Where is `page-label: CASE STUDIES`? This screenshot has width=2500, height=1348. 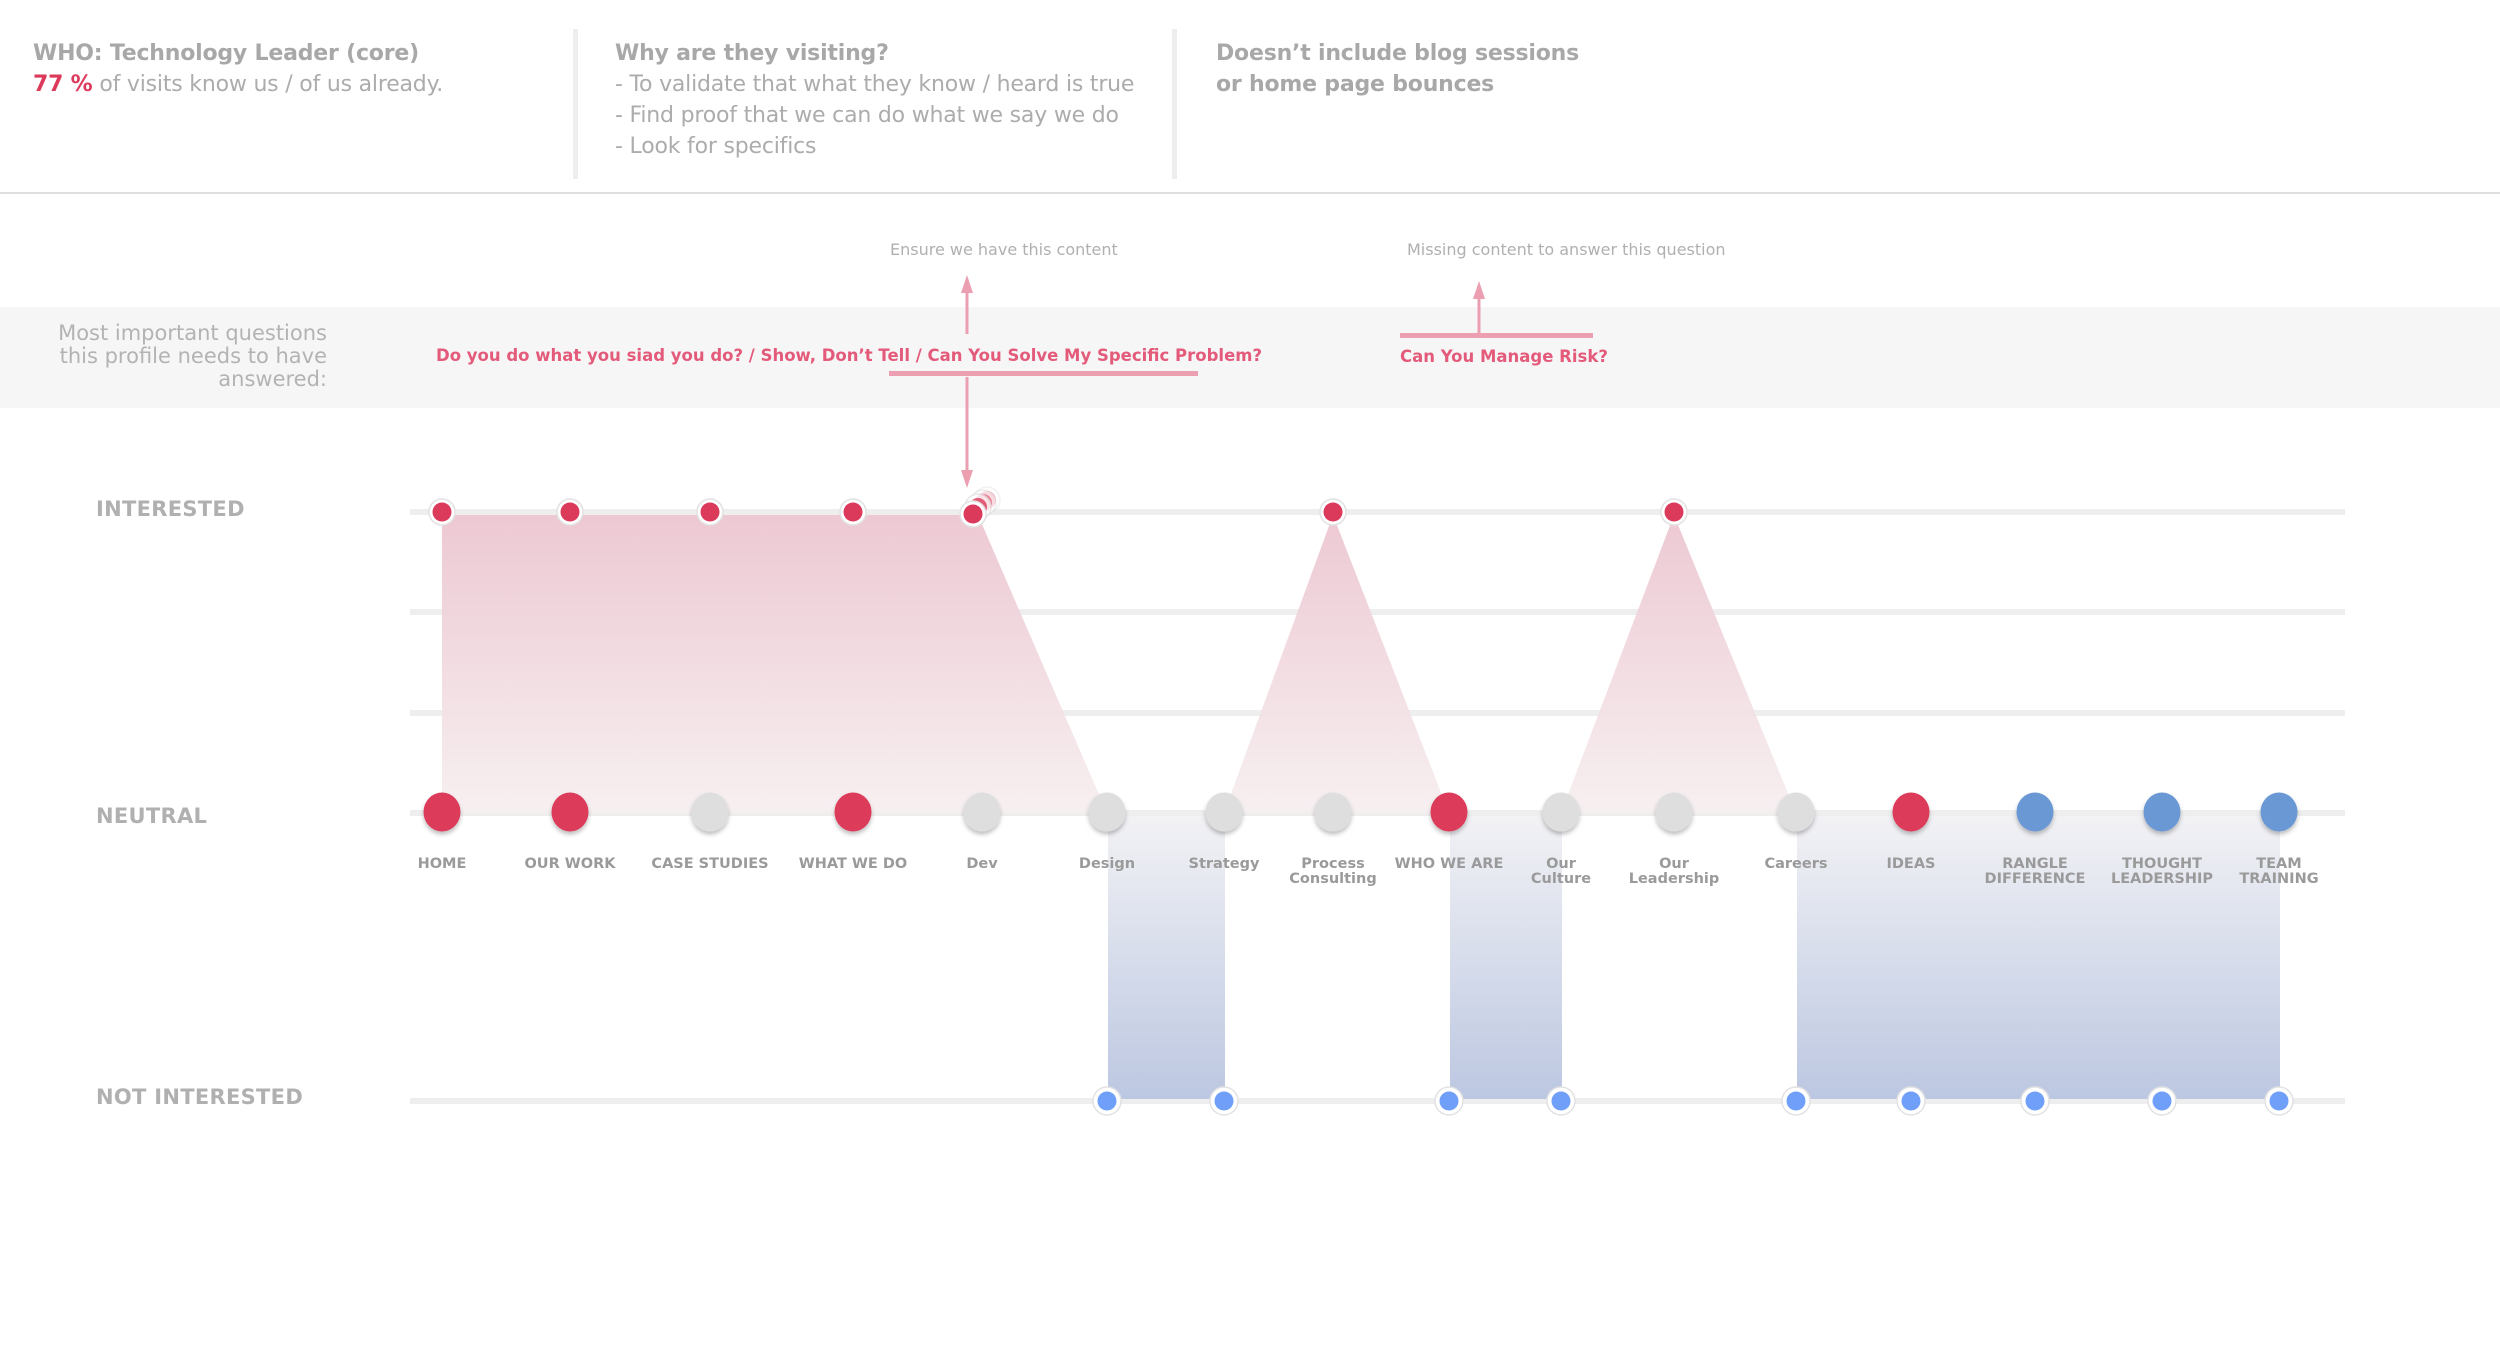 page-label: CASE STUDIES is located at coordinates (709, 864).